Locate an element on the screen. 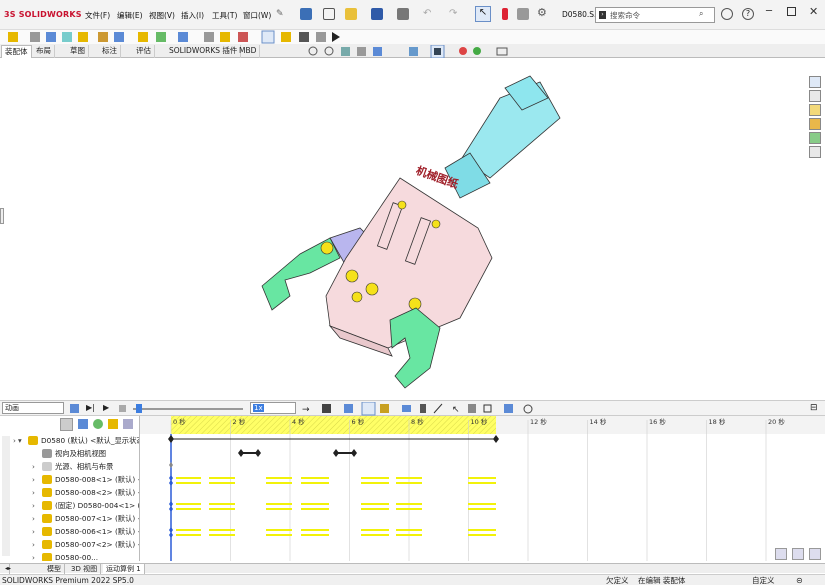 Image resolution: width=825 pixels, height=586 pixels. gear-icon: ⚙ is located at coordinates (542, 12).